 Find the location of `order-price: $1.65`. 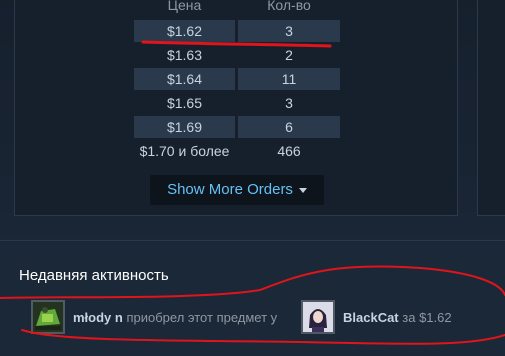

order-price: $1.65 is located at coordinates (184, 103).